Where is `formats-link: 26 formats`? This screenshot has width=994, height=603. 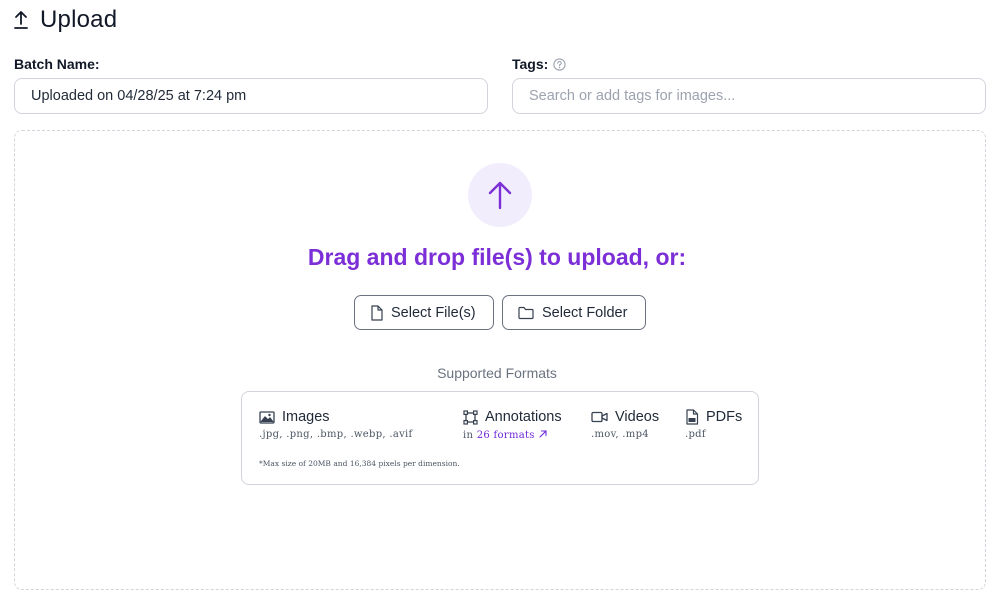 formats-link: 26 formats is located at coordinates (512, 435).